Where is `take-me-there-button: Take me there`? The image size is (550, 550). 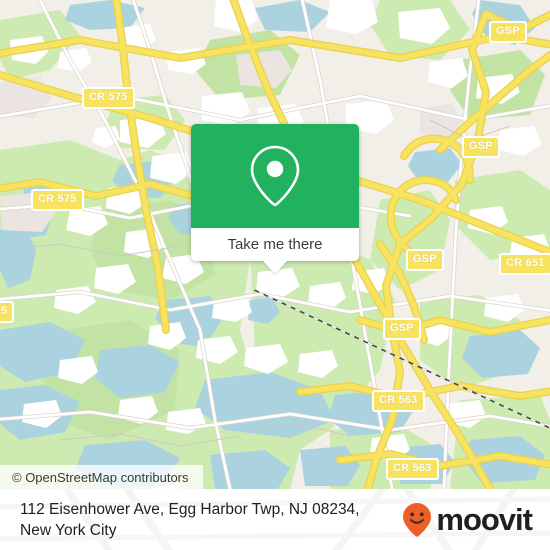 take-me-there-button: Take me there is located at coordinates (275, 251).